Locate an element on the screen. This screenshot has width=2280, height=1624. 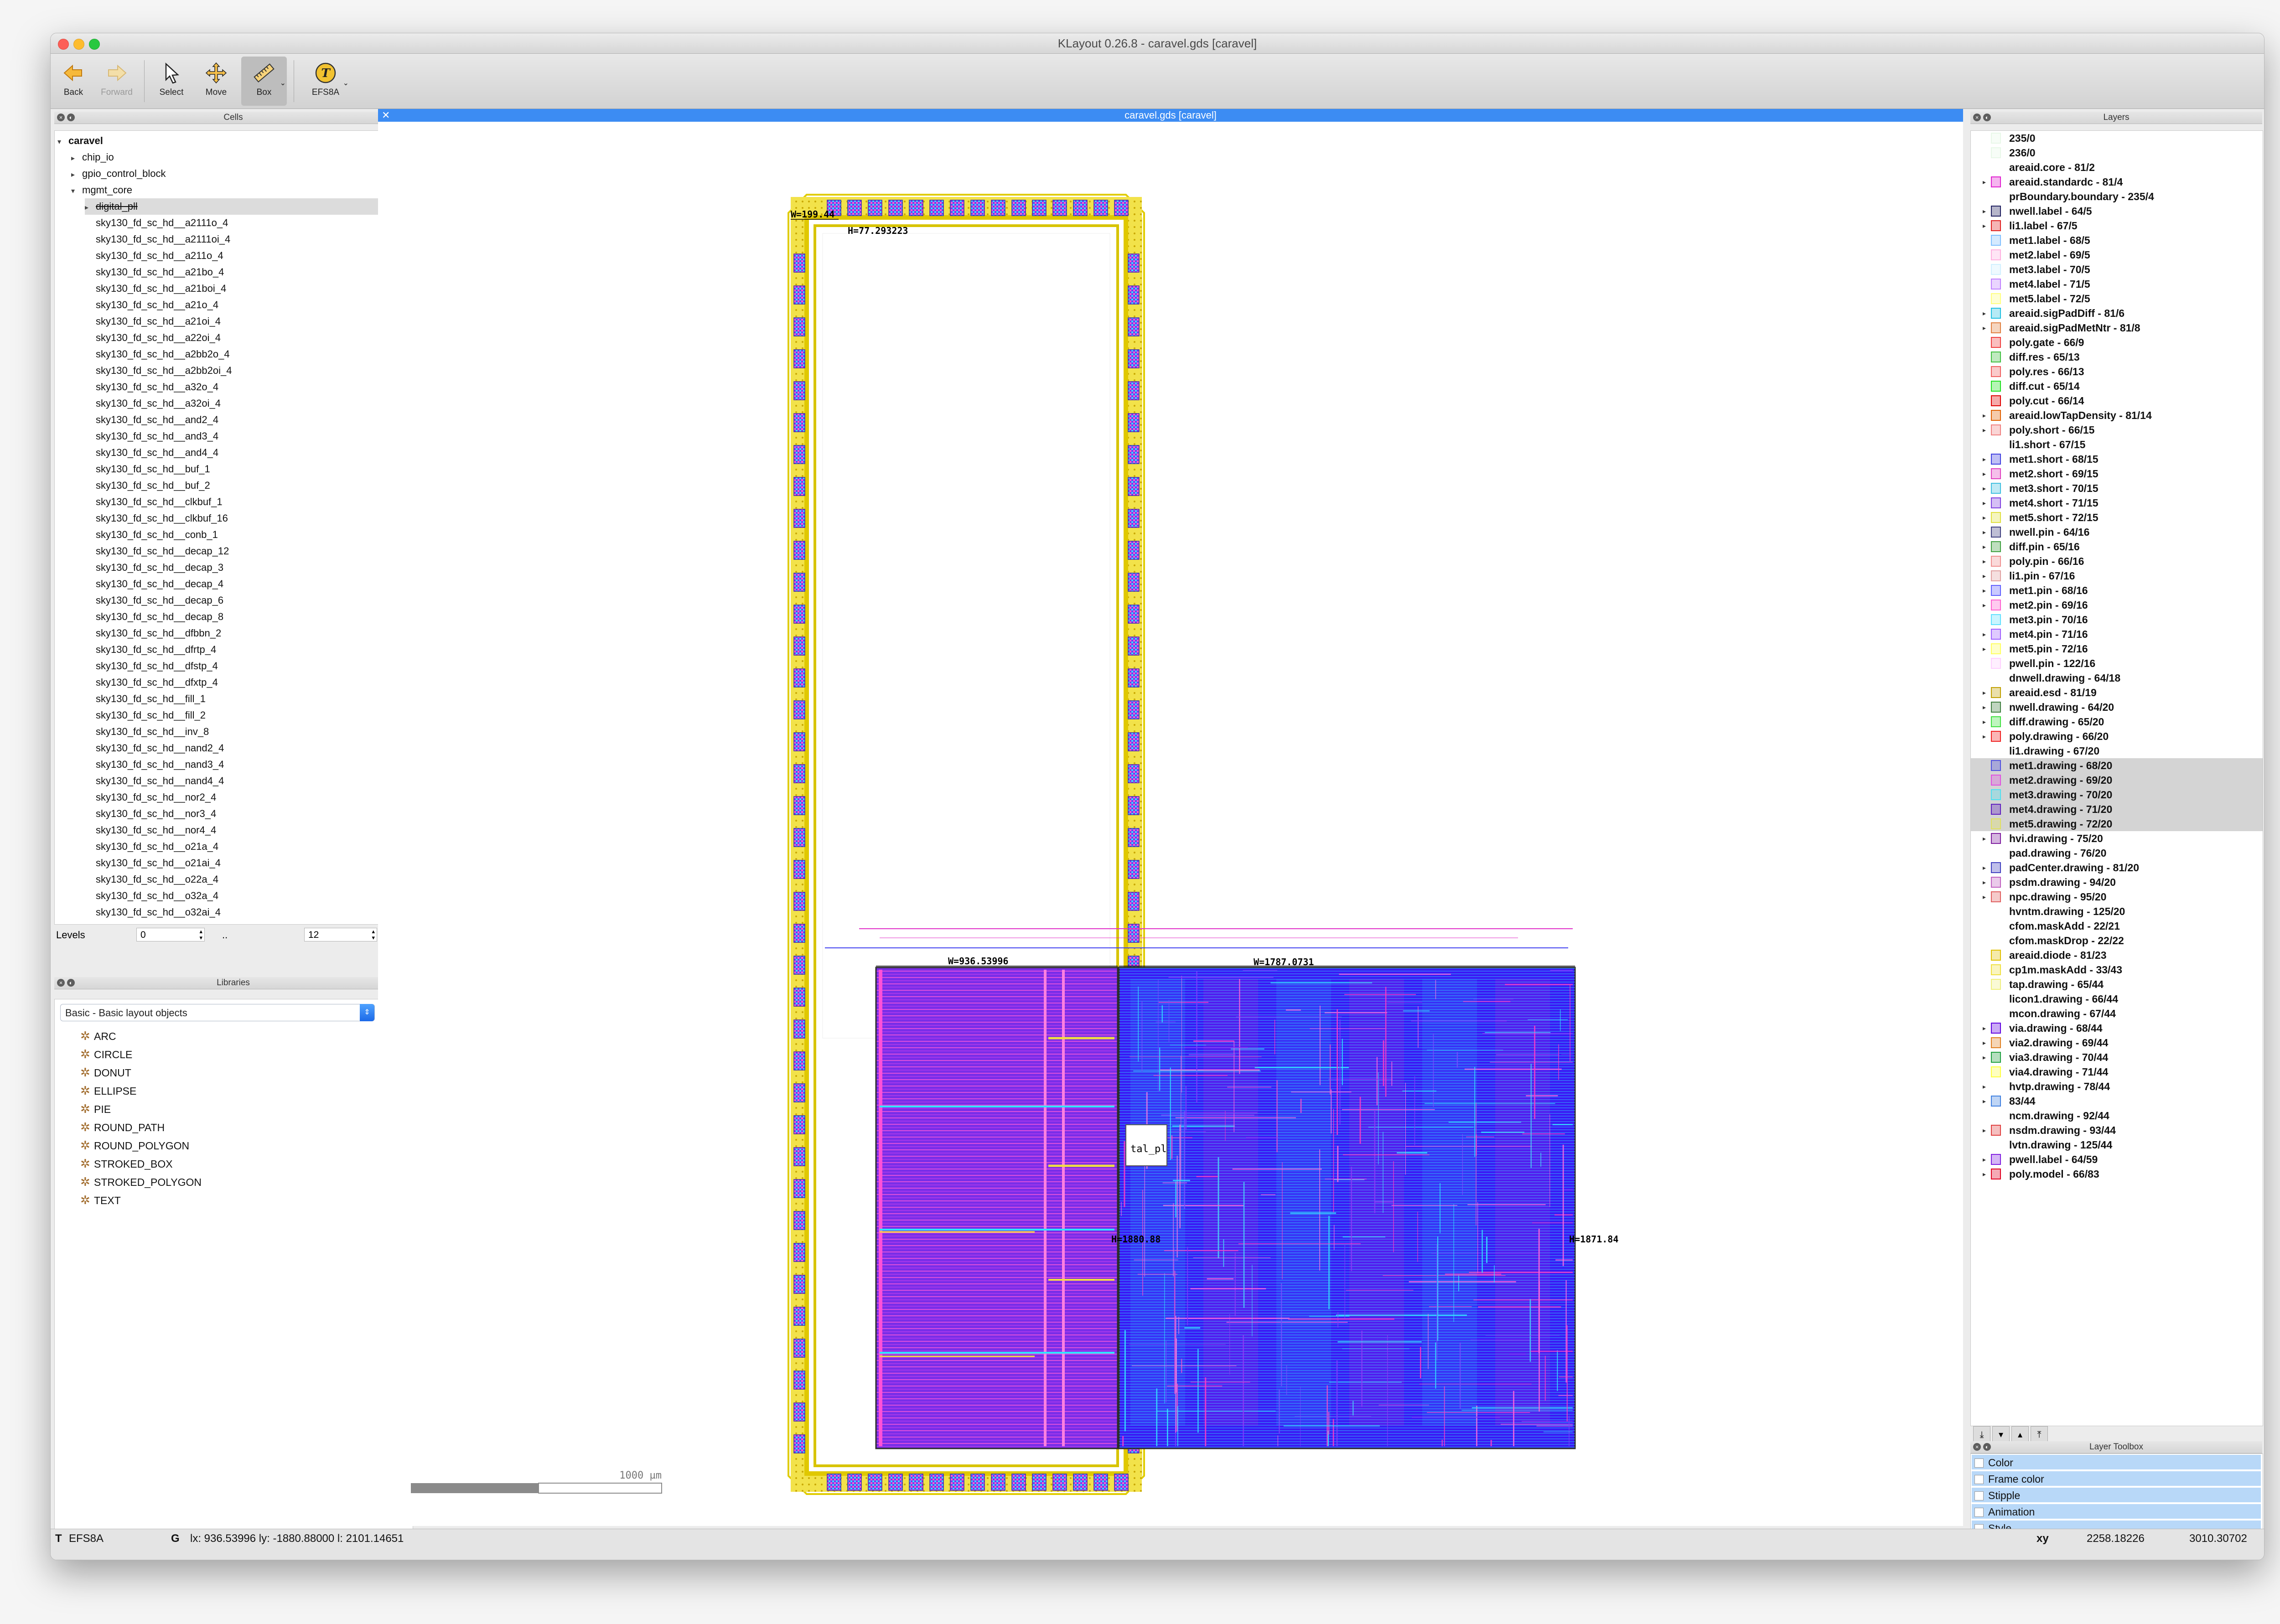
toolbox-item: Frame color is located at coordinates (2117, 1479).